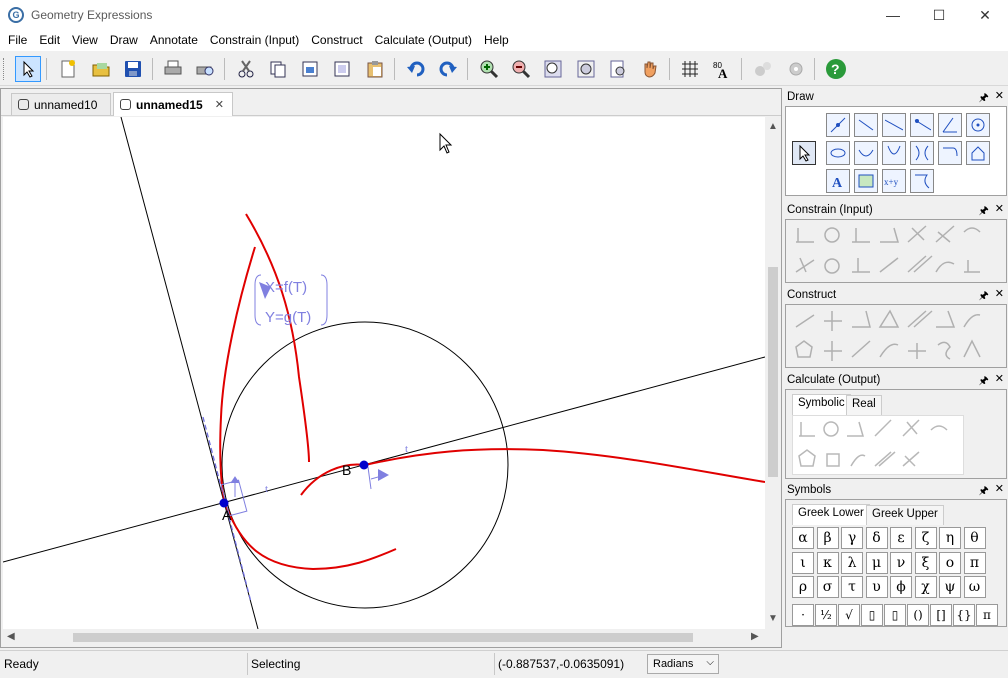  What do you see at coordinates (804, 153) in the screenshot?
I see `select-pointer-icon` at bounding box center [804, 153].